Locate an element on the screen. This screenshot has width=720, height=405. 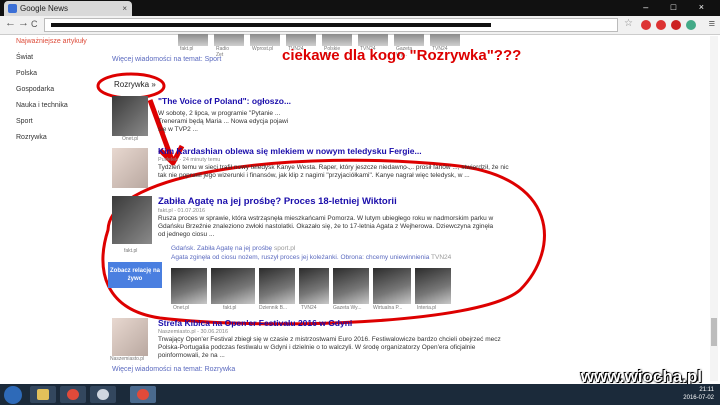
article-source: Naszemiasto.pl - 30.06.2016 is located at coordinates (193, 332).